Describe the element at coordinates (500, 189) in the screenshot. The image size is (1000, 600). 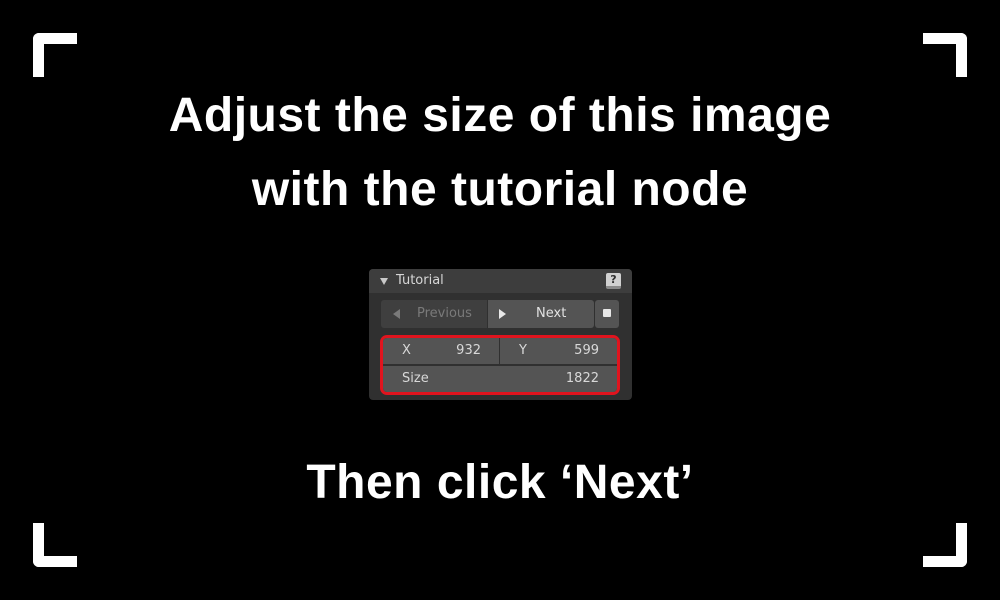
I see `instruction-heading-line-2: with the tutorial node` at that location.